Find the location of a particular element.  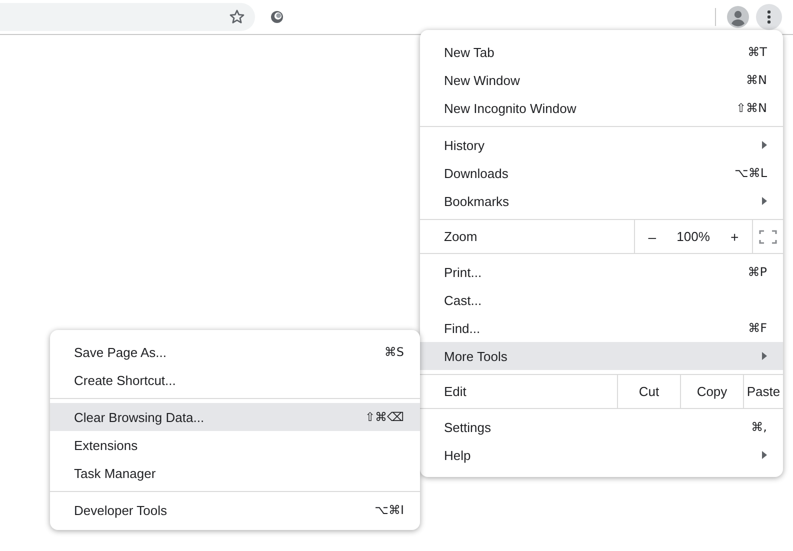

menu-item: Extensions is located at coordinates (235, 445).